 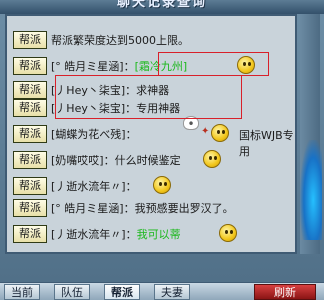 I want to click on title-bar: 聊天记录查询, so click(x=162, y=7).